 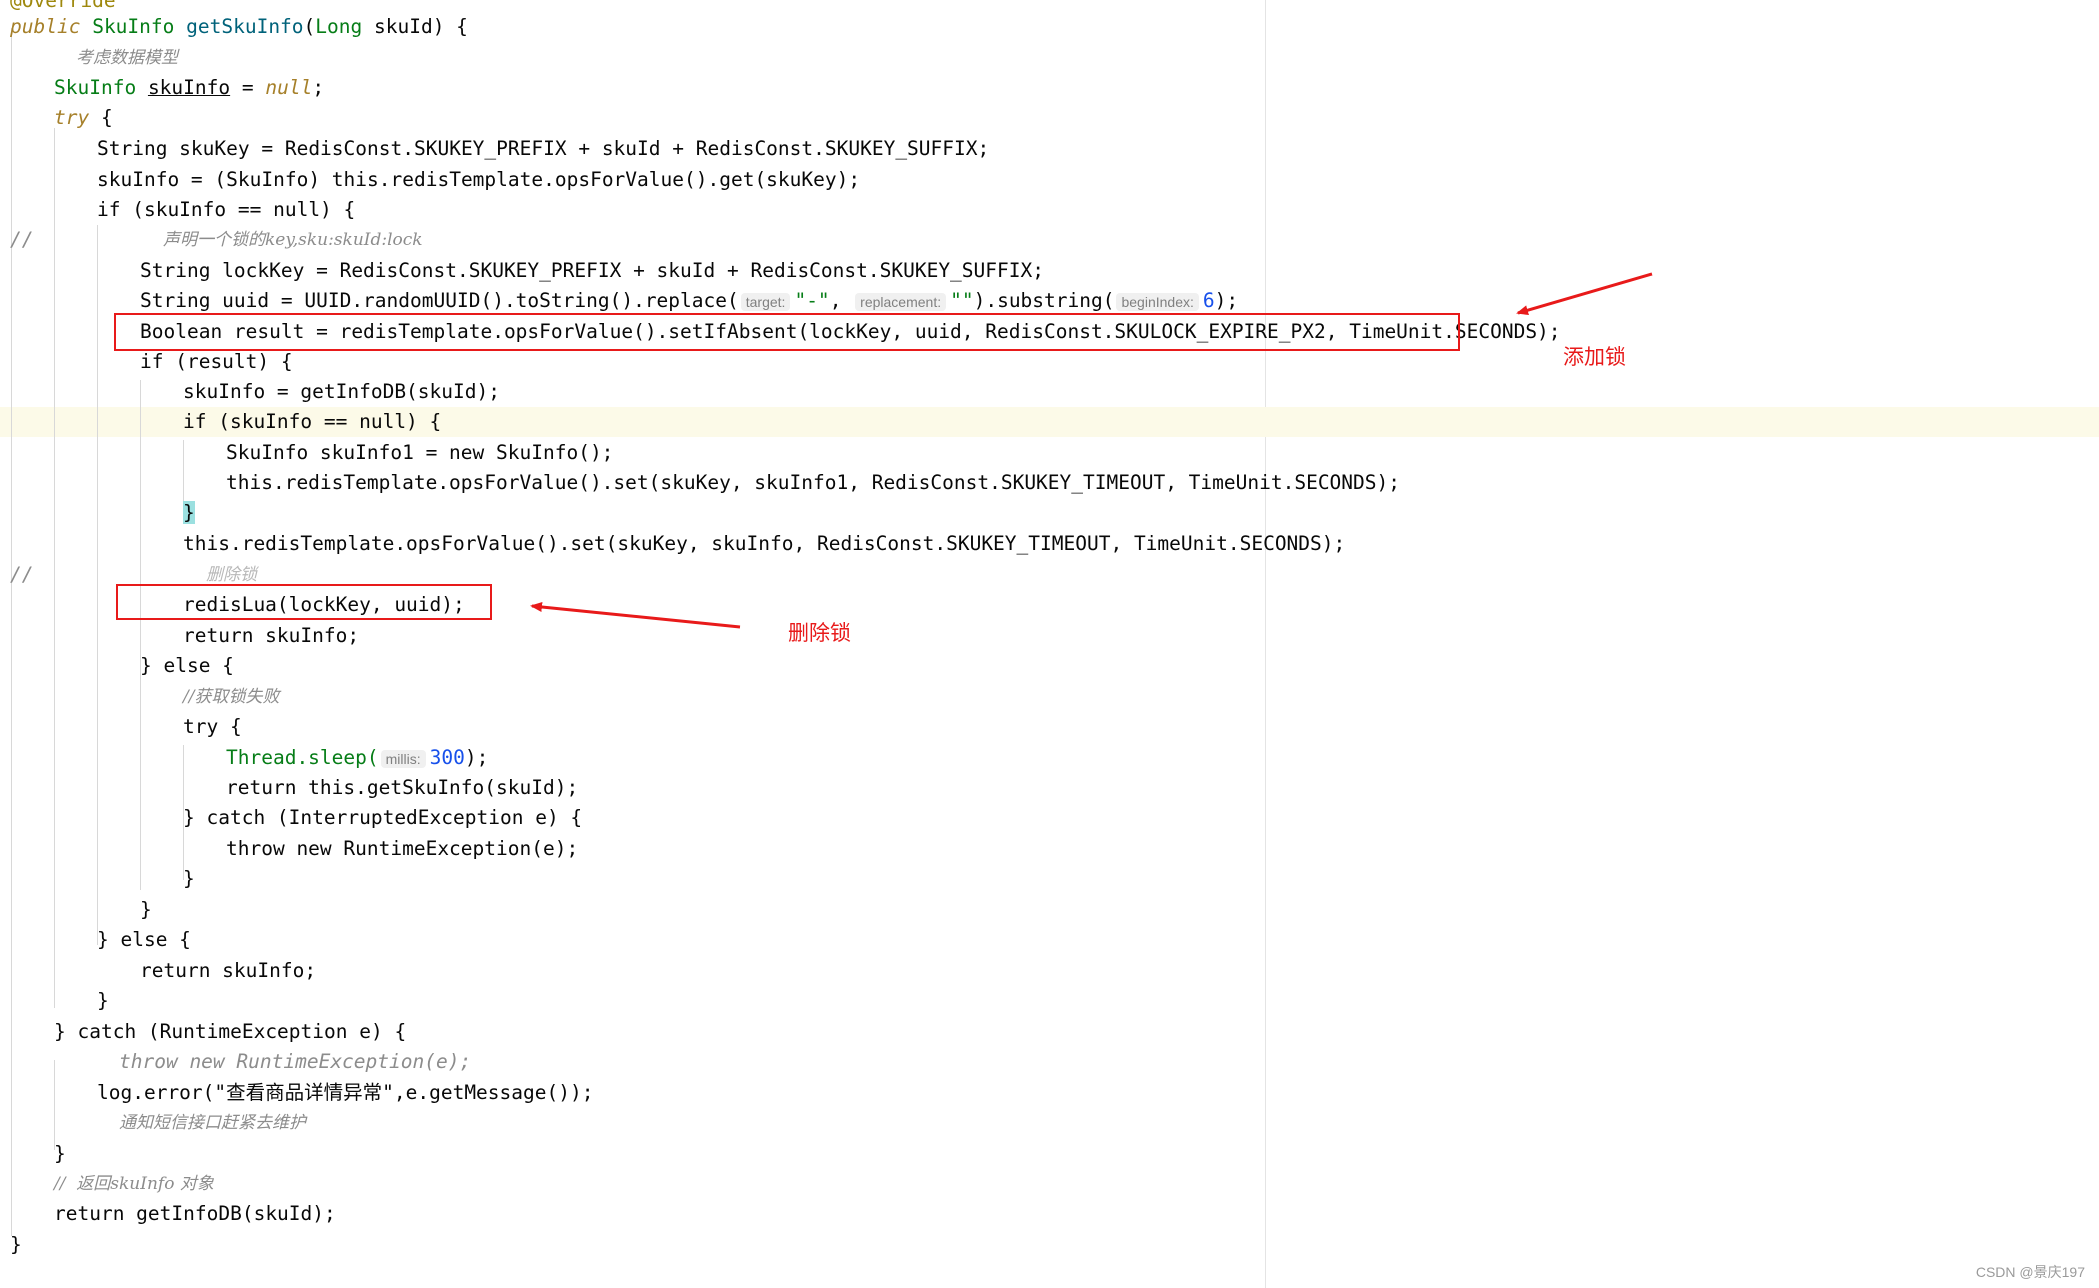 What do you see at coordinates (127, 58) in the screenshot?
I see `code-comment: 考虑数据模型` at bounding box center [127, 58].